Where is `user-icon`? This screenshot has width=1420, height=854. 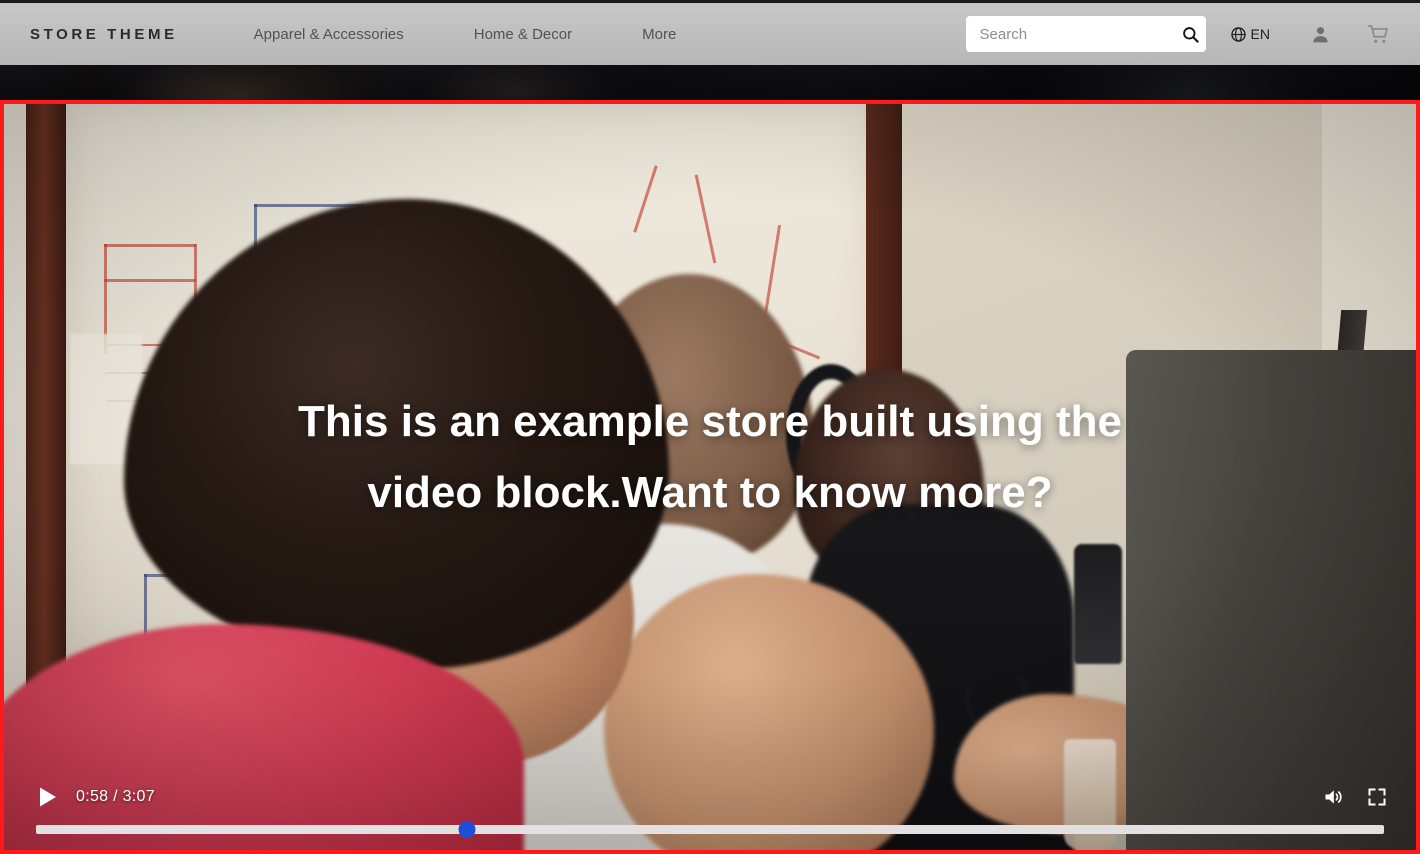
user-icon is located at coordinates (1320, 34).